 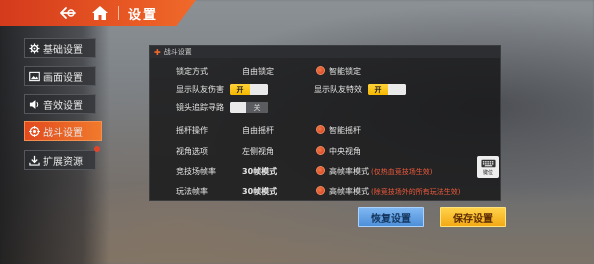 I want to click on speaker-icon, so click(x=34, y=104).